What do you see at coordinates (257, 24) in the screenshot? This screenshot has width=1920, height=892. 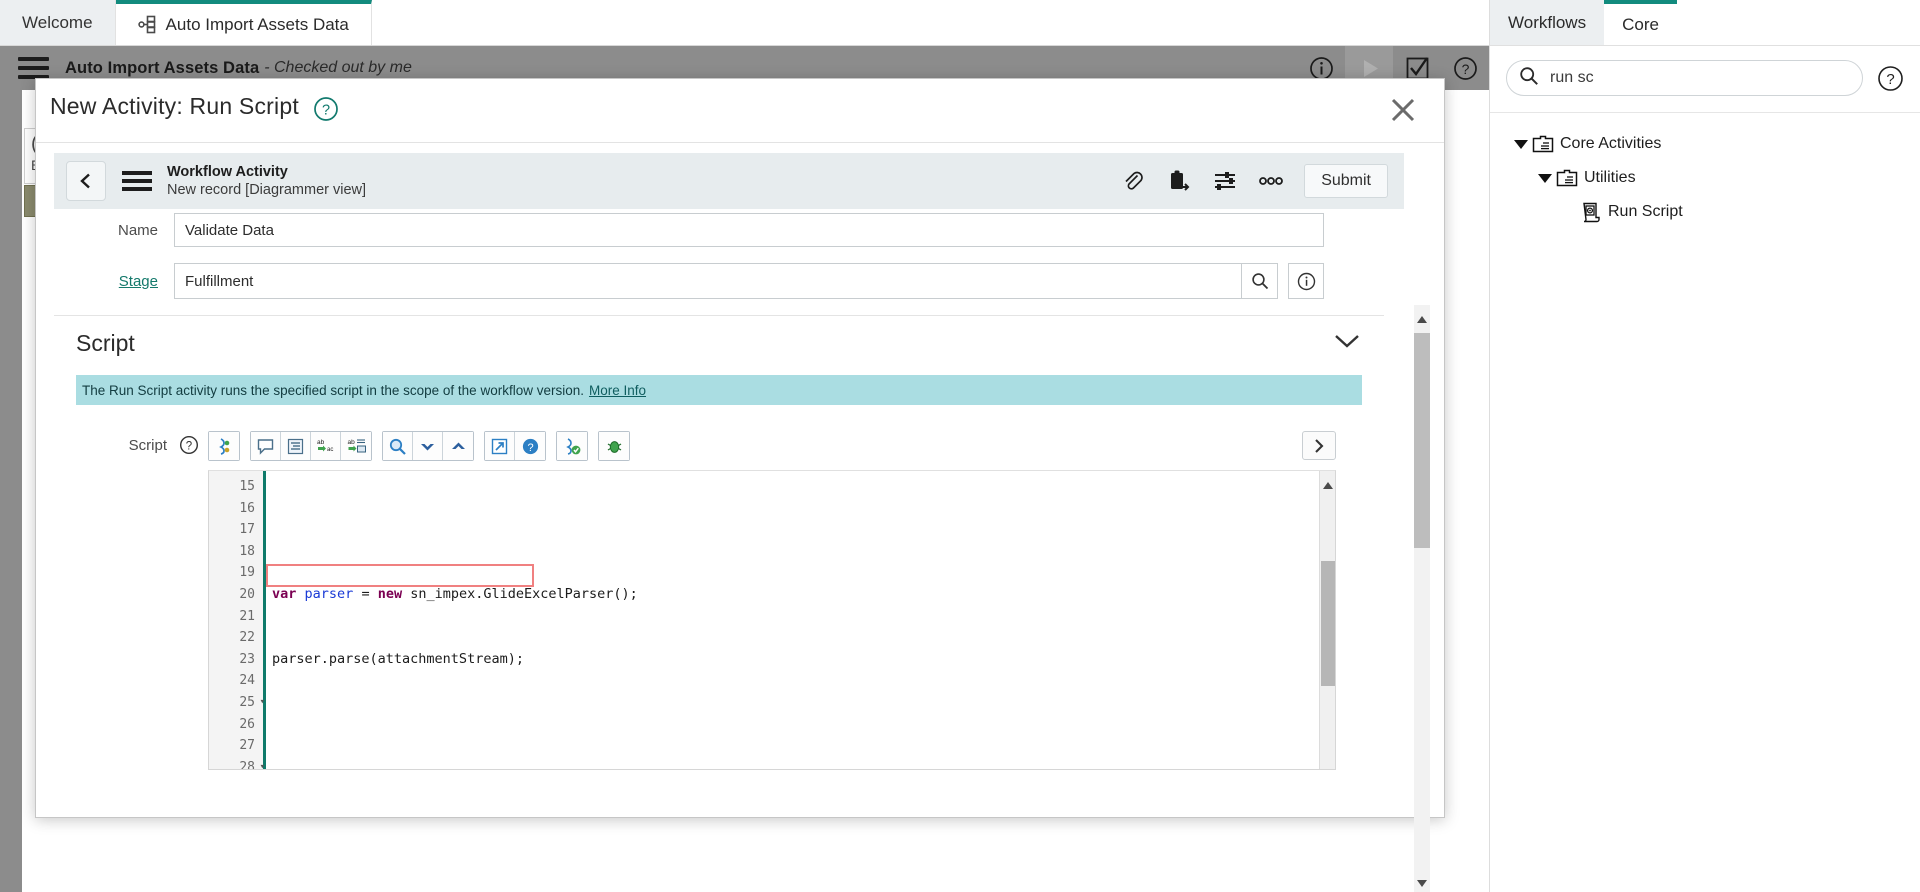 I see `tab-auto-import-label: Auto Import Assets Data` at bounding box center [257, 24].